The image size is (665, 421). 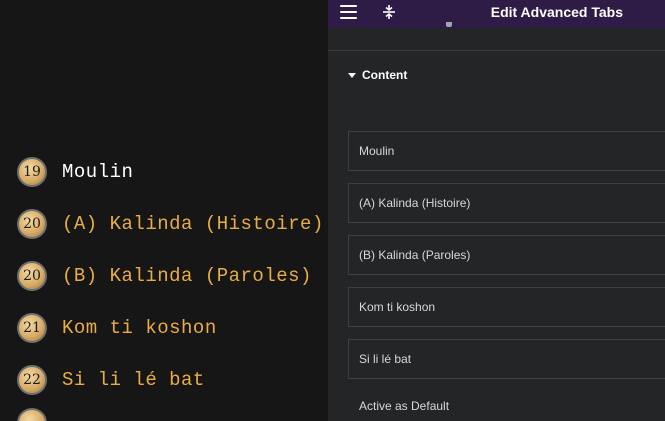 I want to click on tab-item-partial, so click(x=39, y=413).